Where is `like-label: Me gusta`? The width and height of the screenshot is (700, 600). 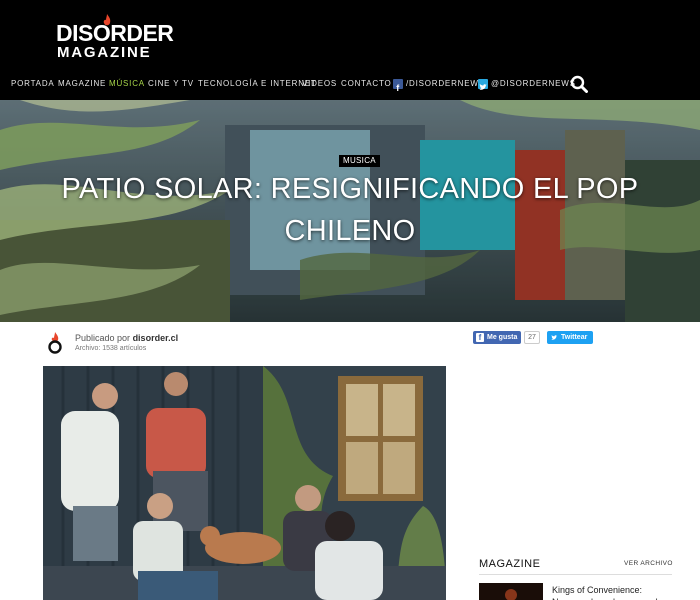 like-label: Me gusta is located at coordinates (502, 337).